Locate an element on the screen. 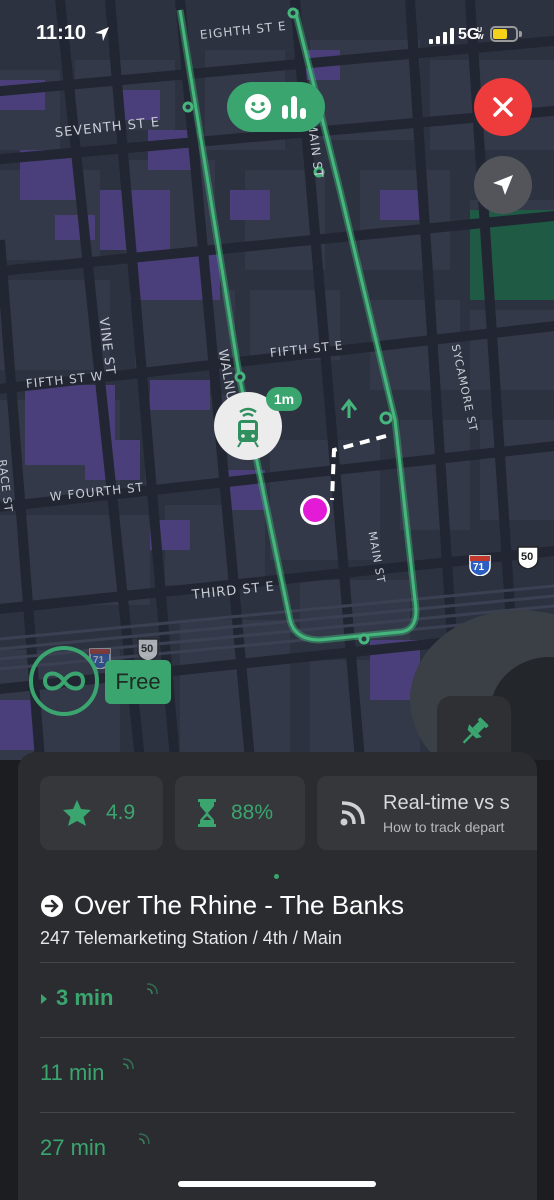 The width and height of the screenshot is (554, 1200). route-name: Over The Rhine - The Banks is located at coordinates (239, 905).